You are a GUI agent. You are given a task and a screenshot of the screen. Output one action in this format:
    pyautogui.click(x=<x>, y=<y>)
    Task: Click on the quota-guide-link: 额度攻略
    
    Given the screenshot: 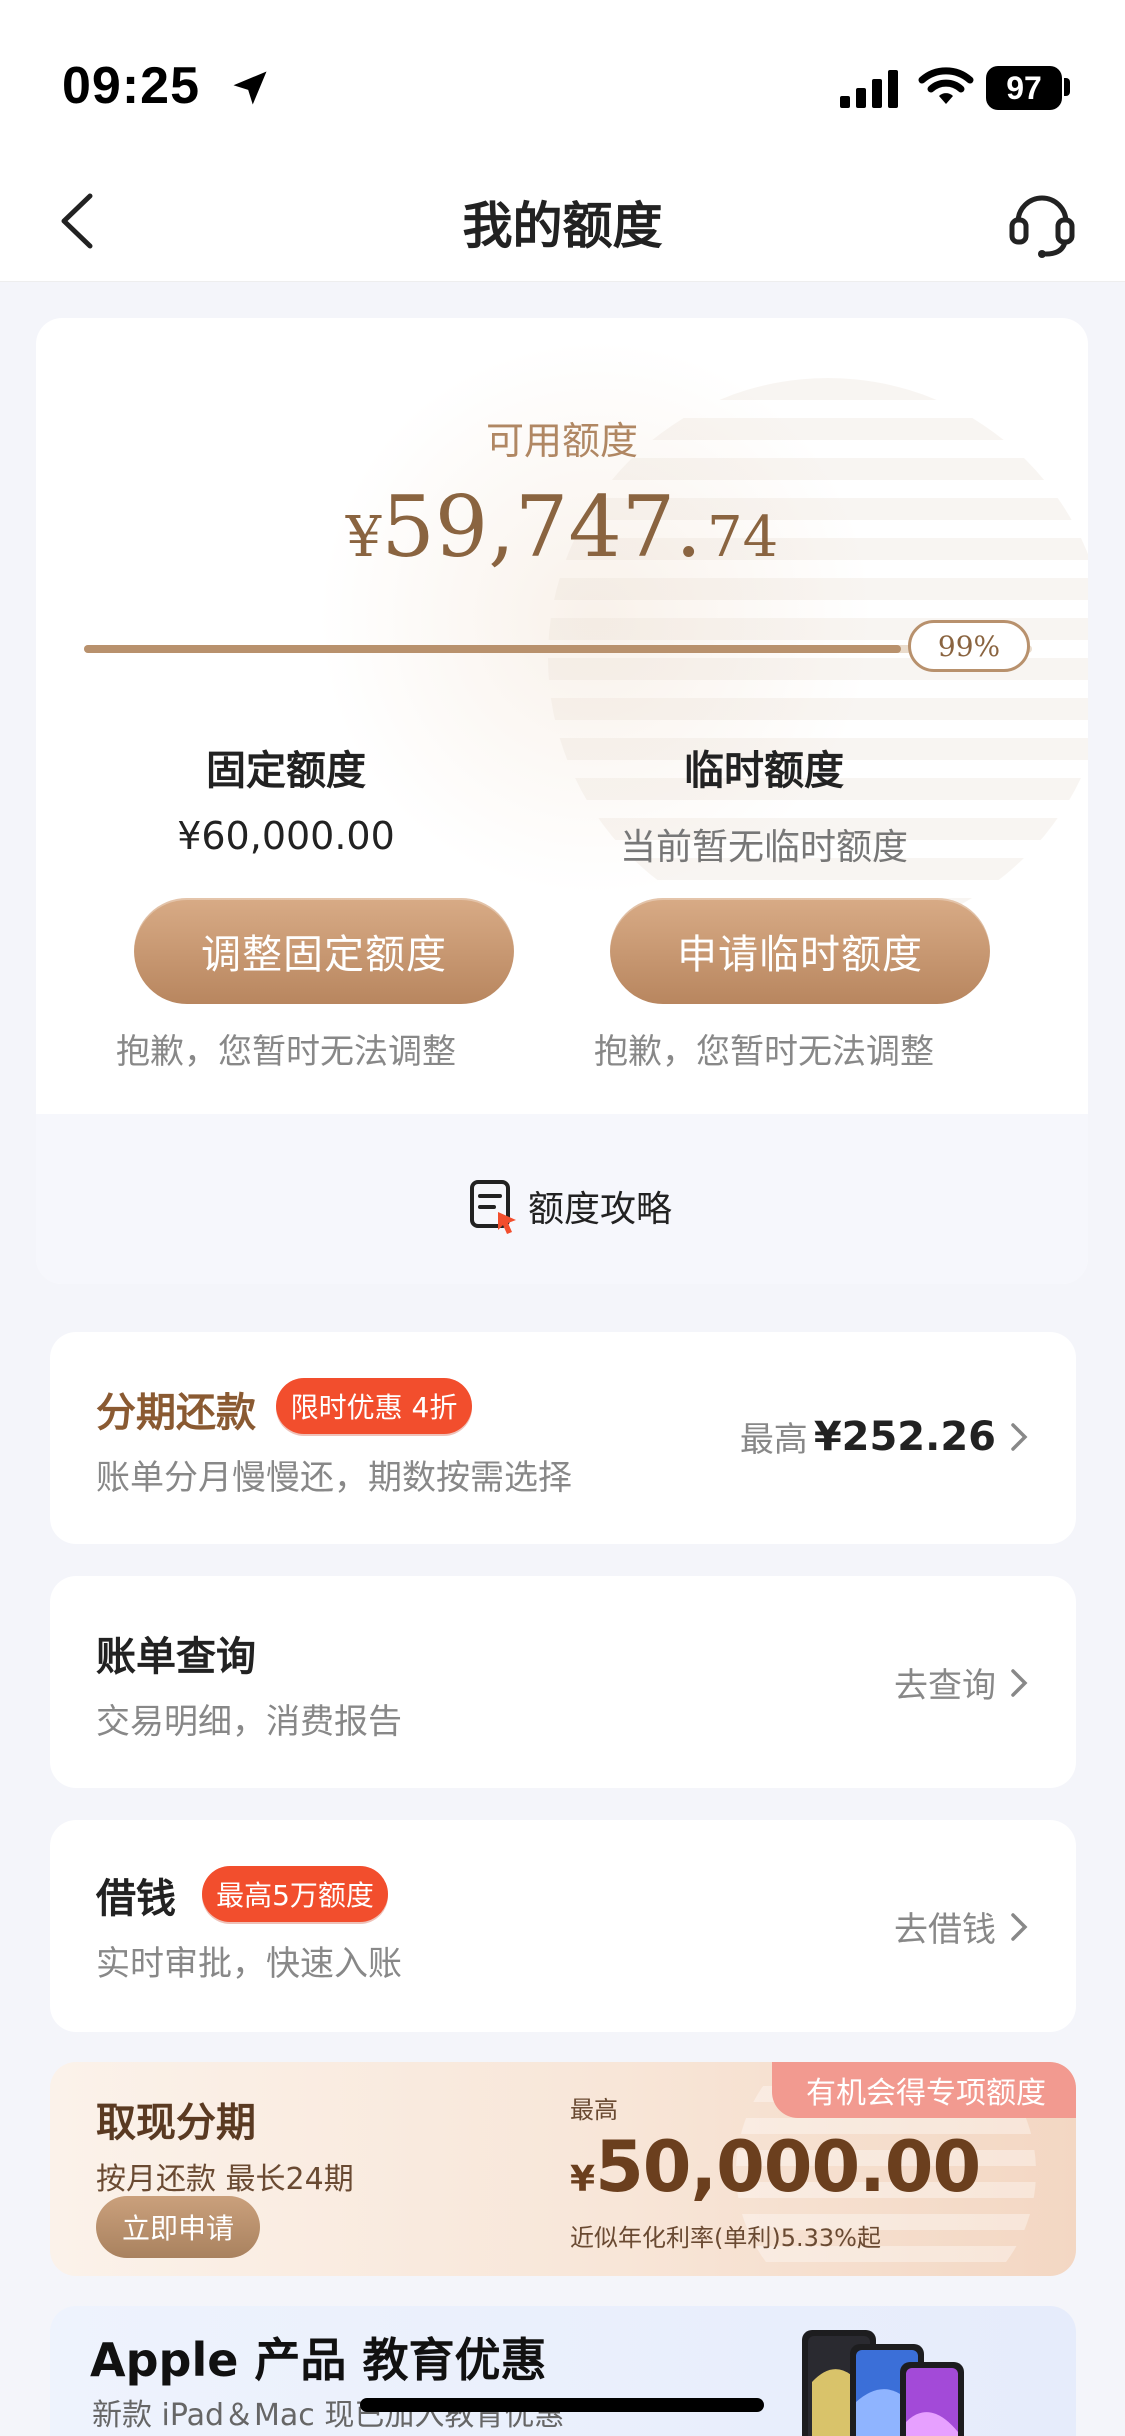 What is the action you would take?
    pyautogui.click(x=570, y=1206)
    